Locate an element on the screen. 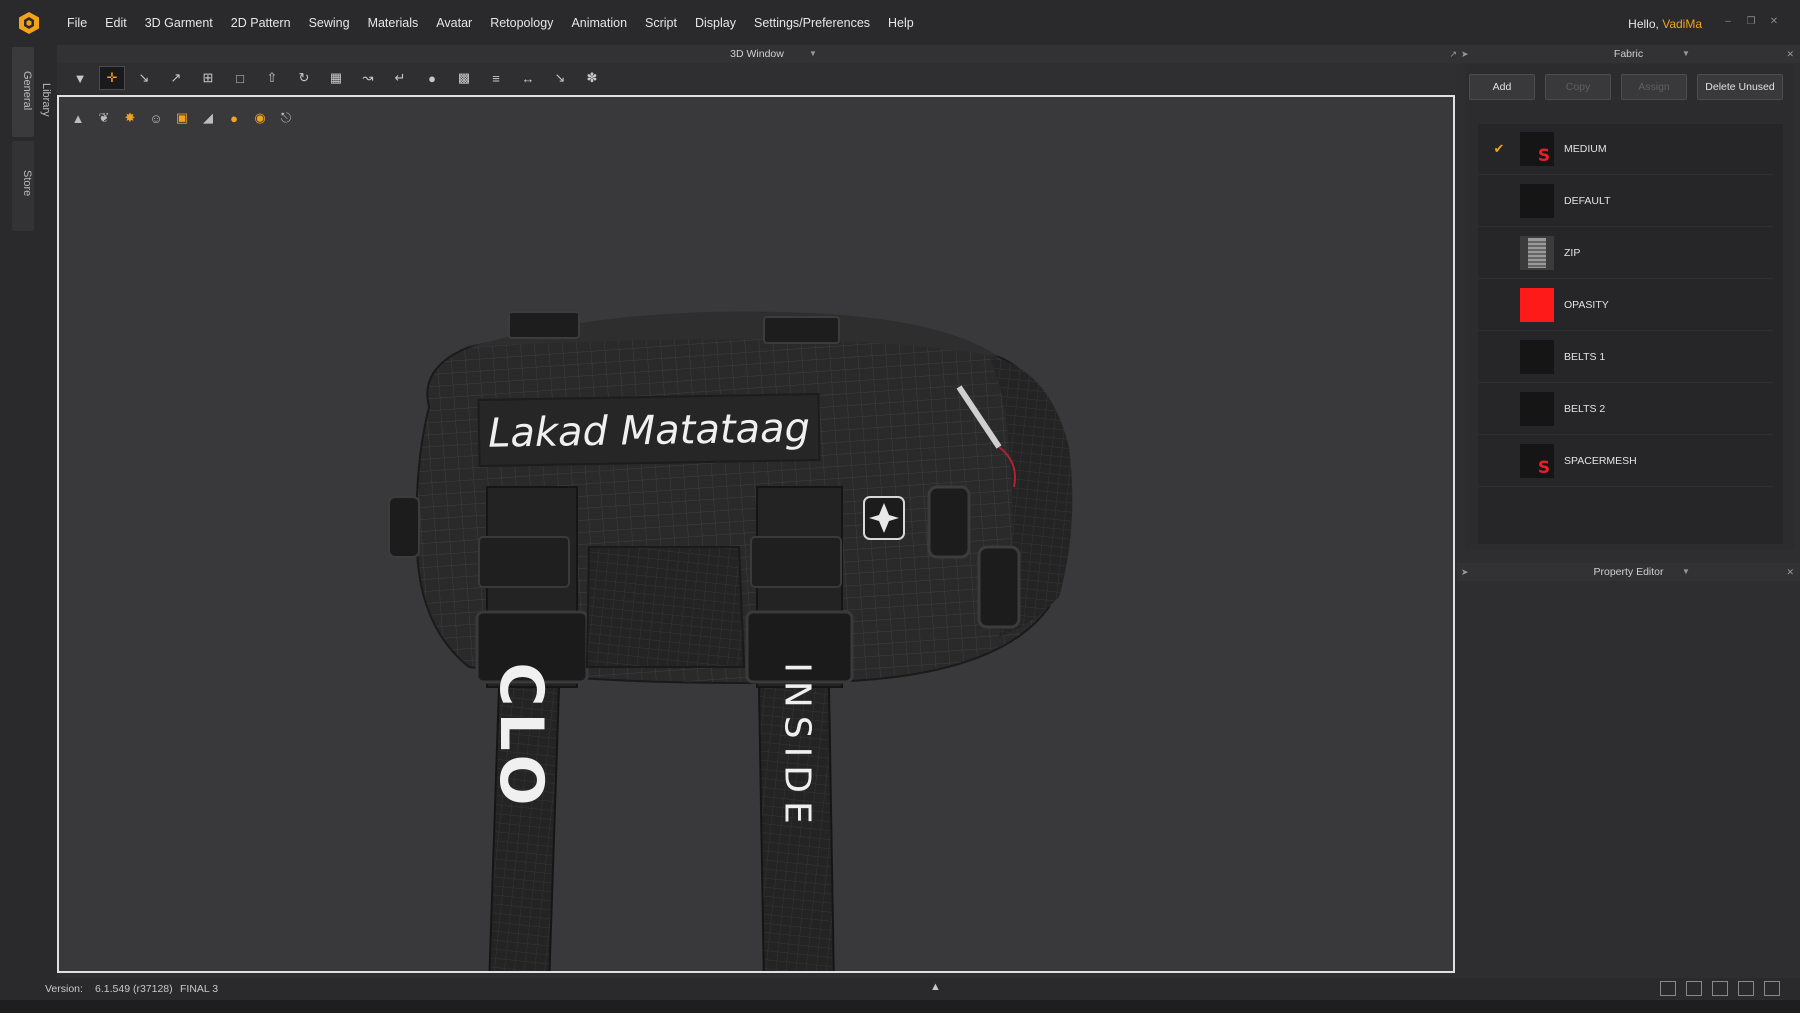 The image size is (1800, 1013). fabric-item: DEFAULT is located at coordinates (1625, 201).